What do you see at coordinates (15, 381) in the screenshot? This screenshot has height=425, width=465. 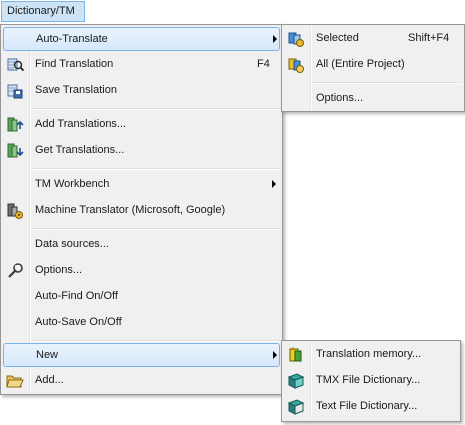 I see `open-folder-icon` at bounding box center [15, 381].